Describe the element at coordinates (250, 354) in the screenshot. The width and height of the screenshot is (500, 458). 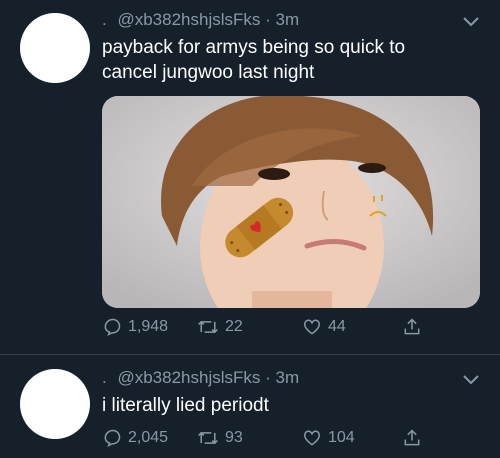
I see `tweet-divider` at that location.